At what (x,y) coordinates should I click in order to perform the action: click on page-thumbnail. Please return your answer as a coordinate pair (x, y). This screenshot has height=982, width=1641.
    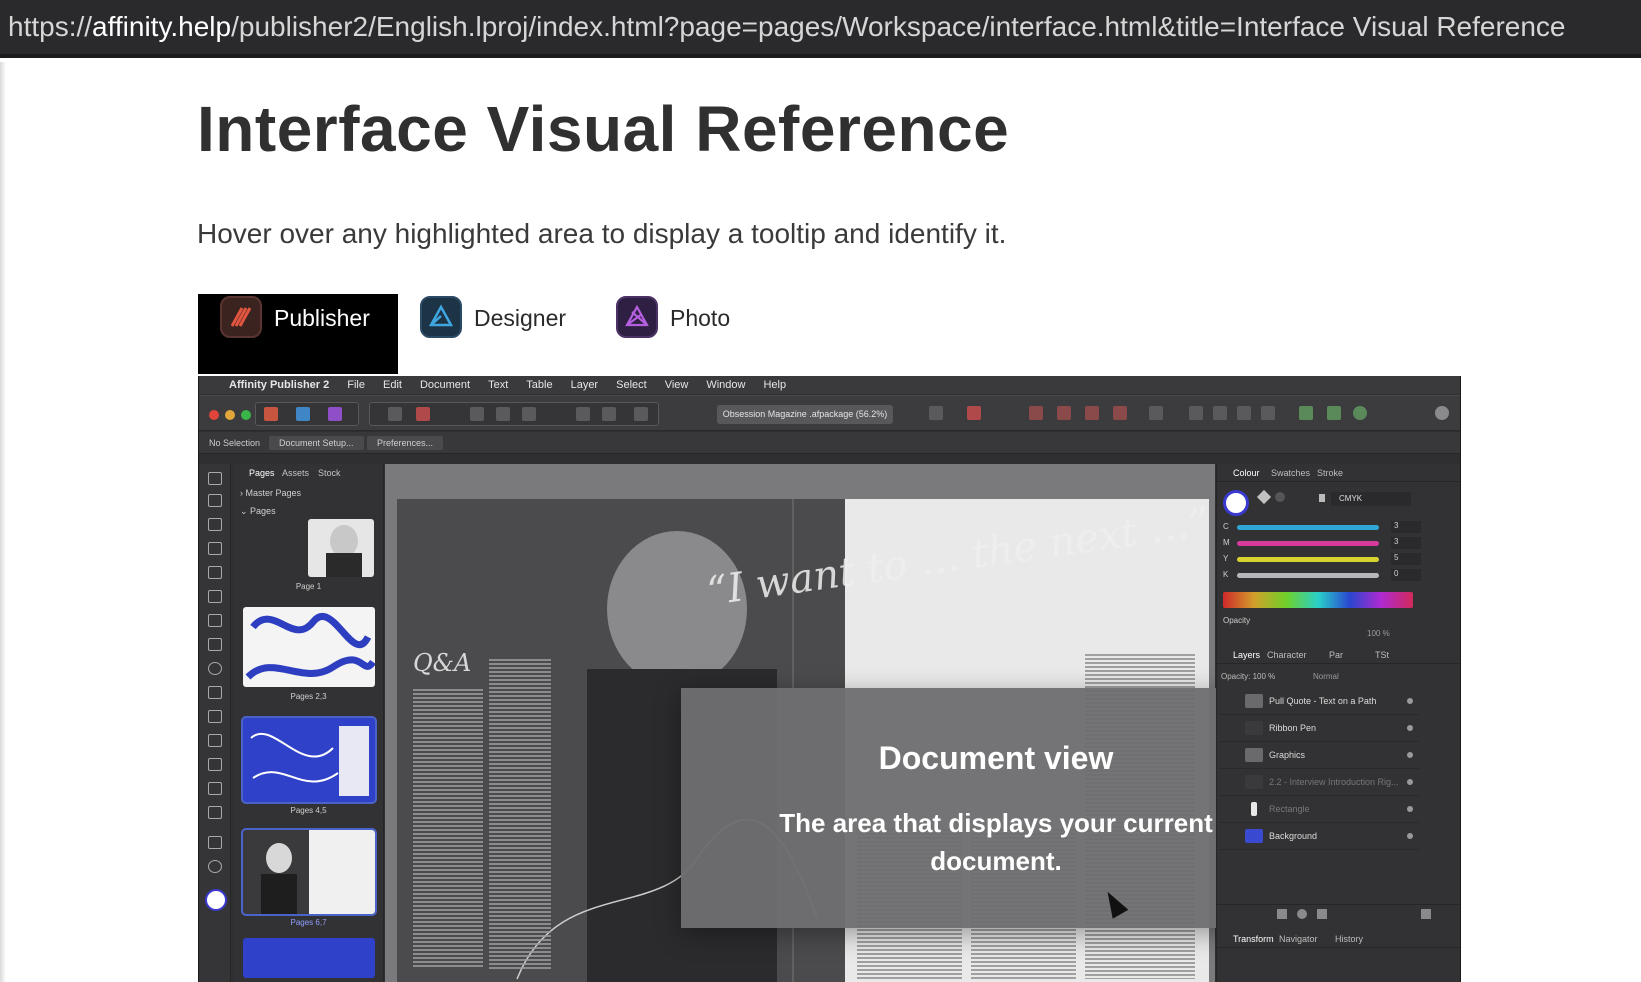
    Looking at the image, I should click on (341, 548).